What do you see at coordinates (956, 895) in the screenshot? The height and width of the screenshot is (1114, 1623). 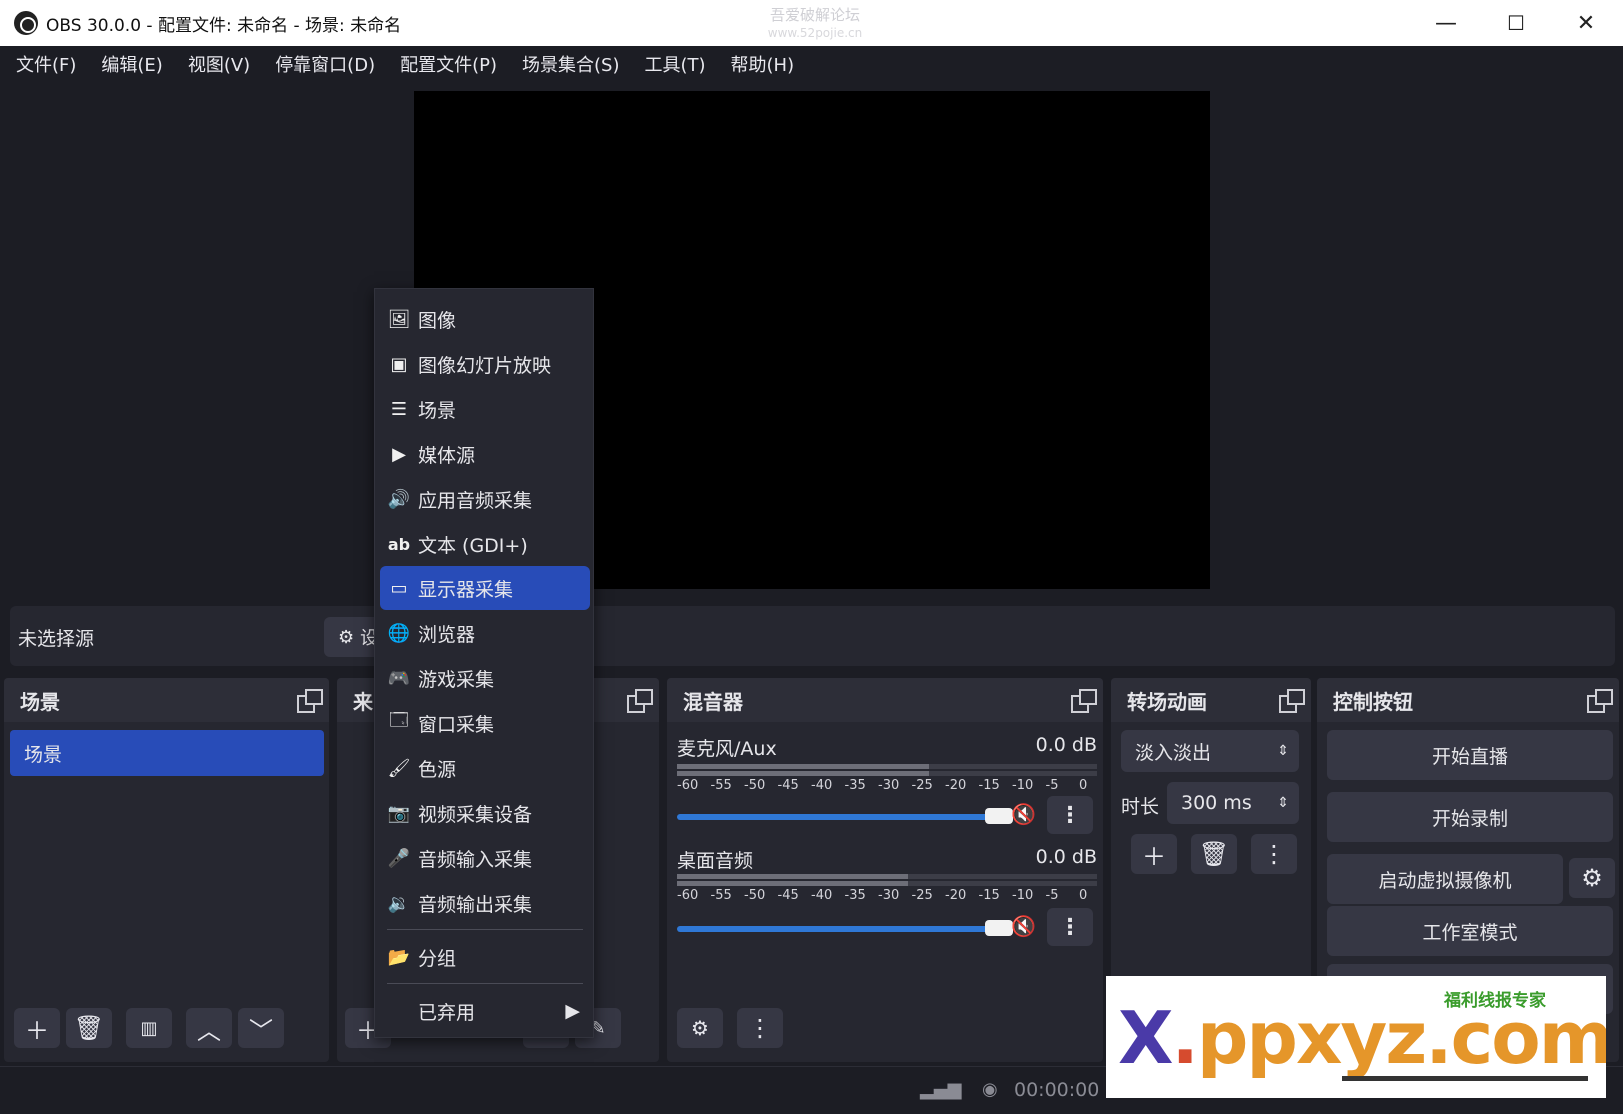 I see `scale-tick-label: -20` at bounding box center [956, 895].